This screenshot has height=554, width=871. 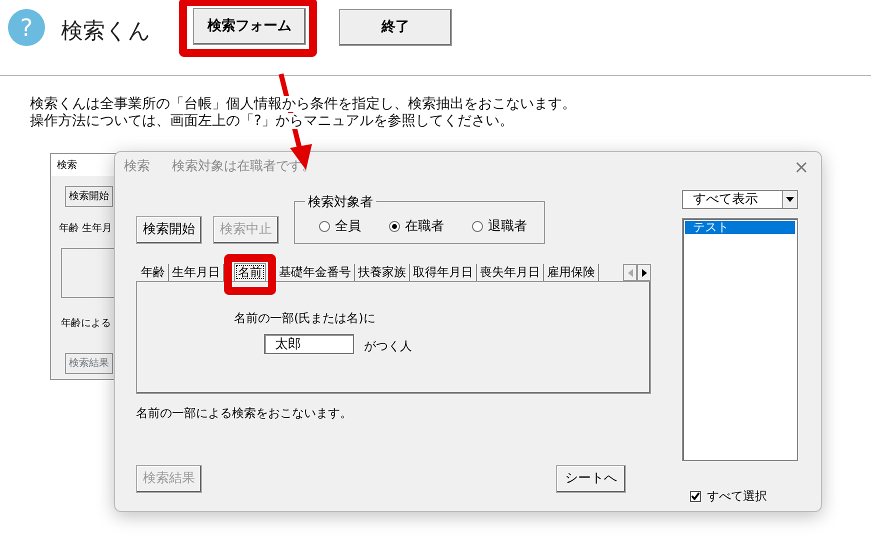 What do you see at coordinates (196, 272) in the screenshot?
I see `tab: 生年月日` at bounding box center [196, 272].